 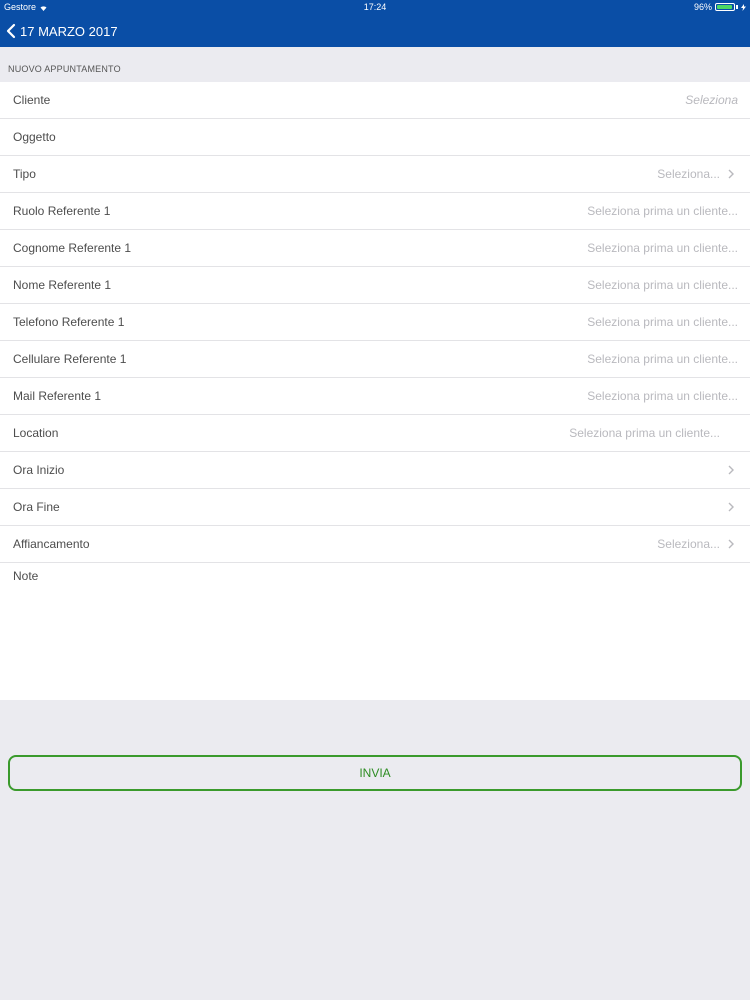 What do you see at coordinates (11, 31) in the screenshot?
I see `chevron-left-icon` at bounding box center [11, 31].